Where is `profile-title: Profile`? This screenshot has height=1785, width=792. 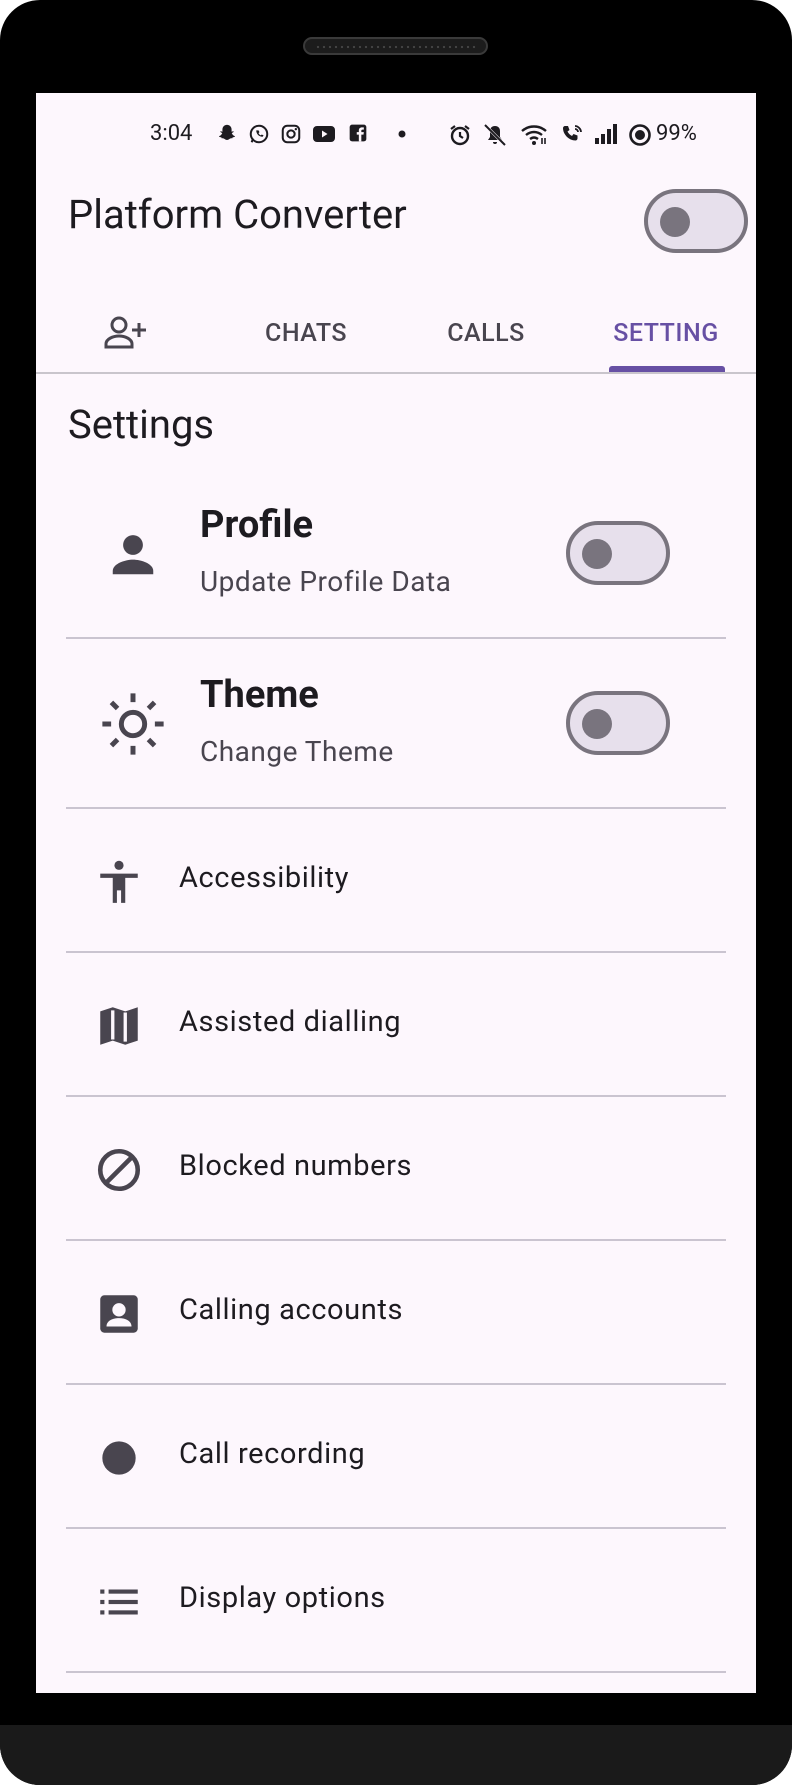
profile-title: Profile is located at coordinates (257, 525).